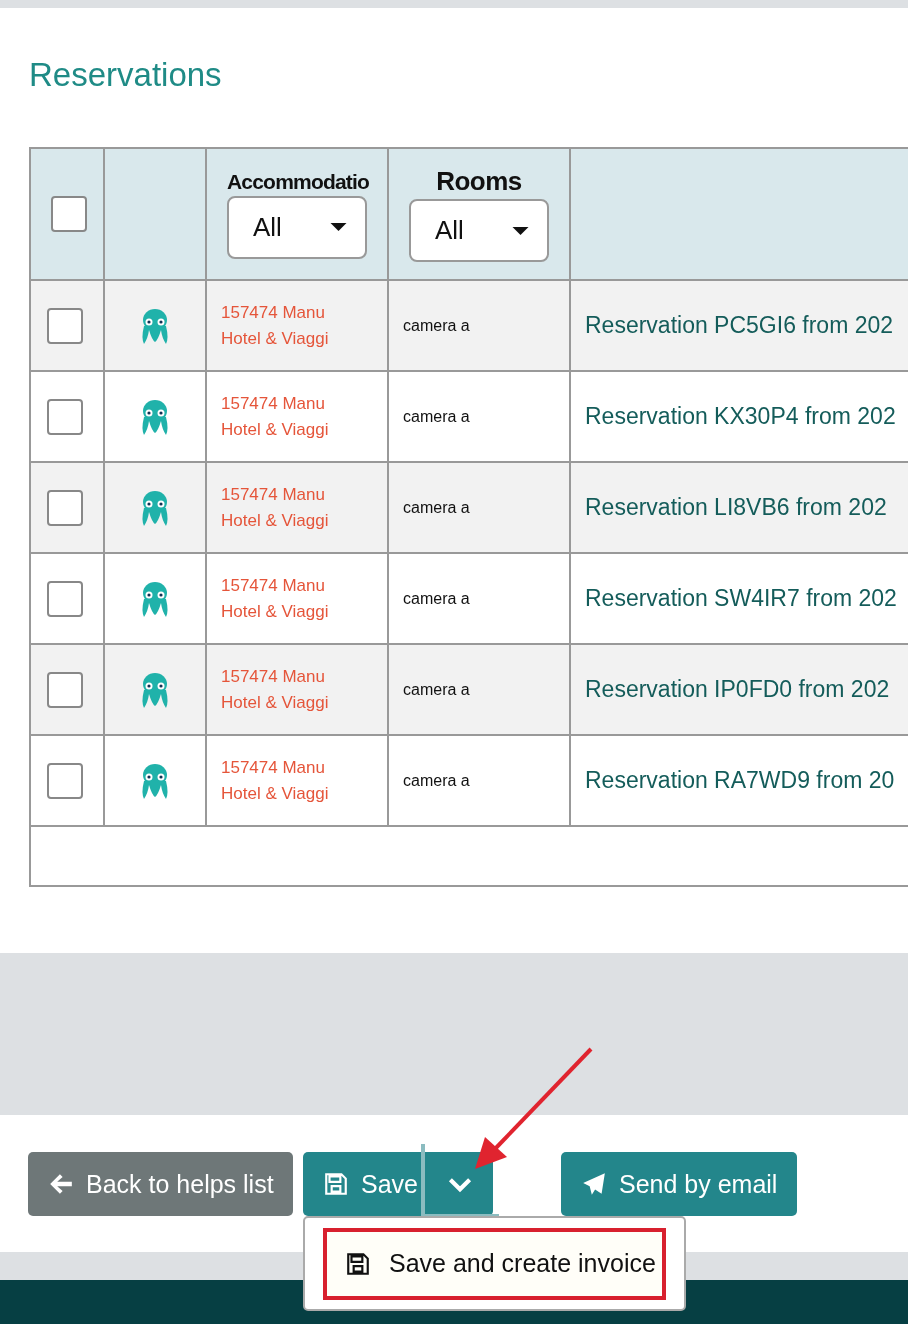 The height and width of the screenshot is (1324, 908). I want to click on page-title: Reservations, so click(126, 75).